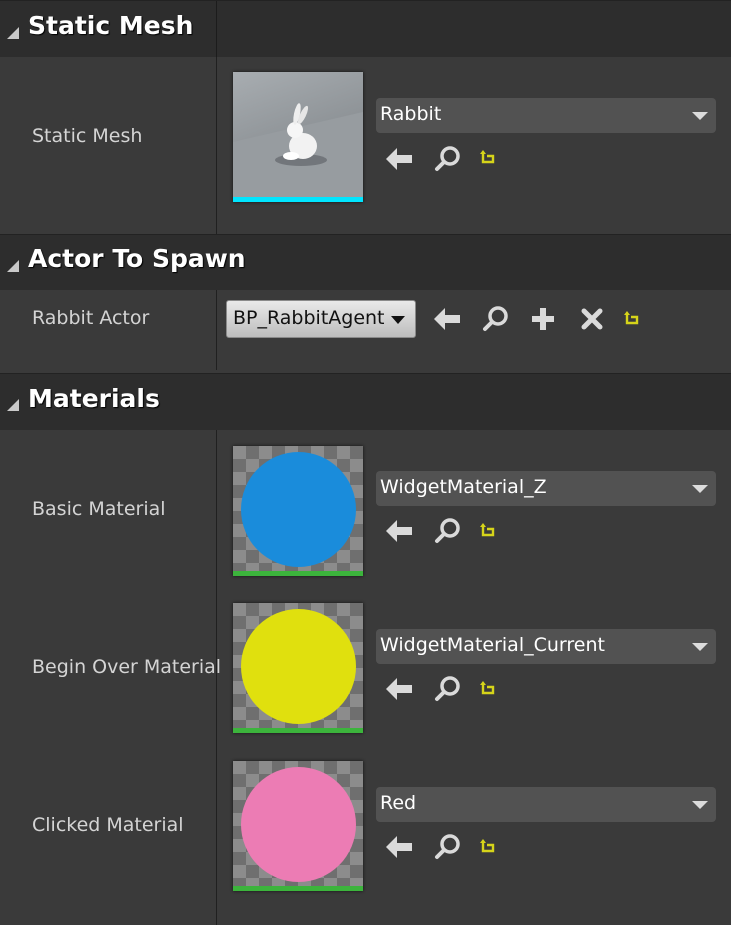  I want to click on section-header-static-mesh: Static Mesh, so click(365, 29).